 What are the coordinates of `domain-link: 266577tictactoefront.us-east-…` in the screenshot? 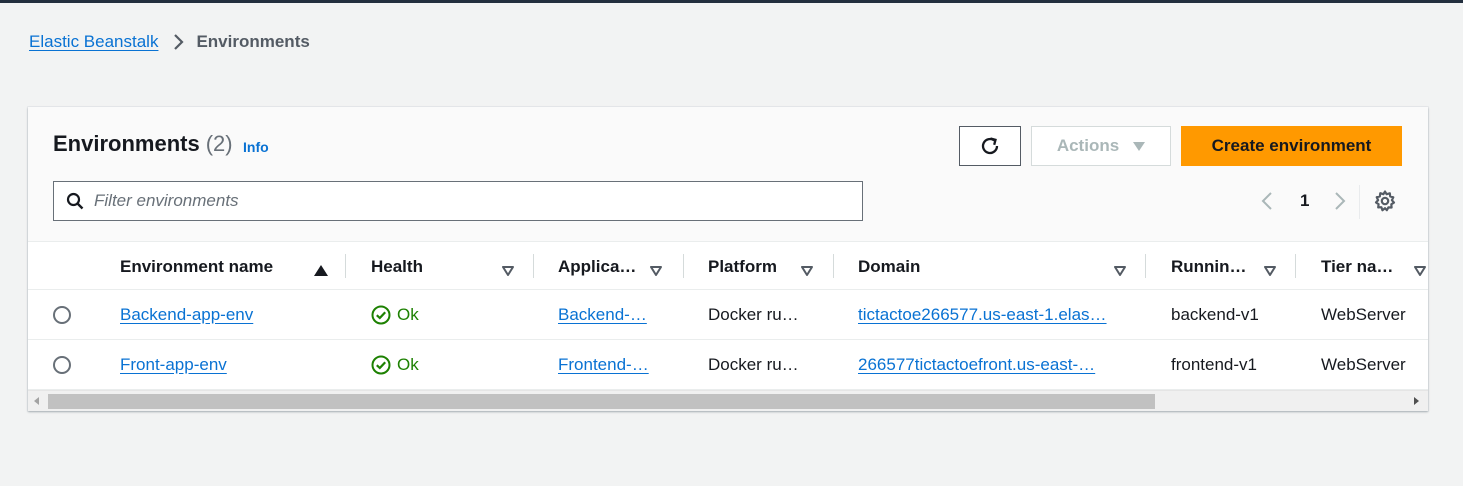 It's located at (976, 364).